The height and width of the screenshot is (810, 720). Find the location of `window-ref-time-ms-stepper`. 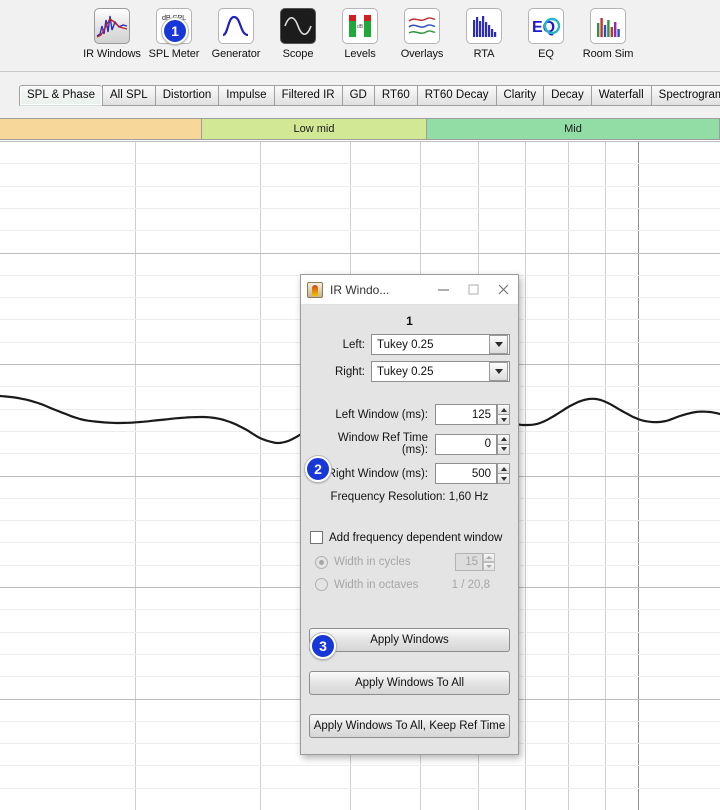

window-ref-time-ms-stepper is located at coordinates (503, 444).